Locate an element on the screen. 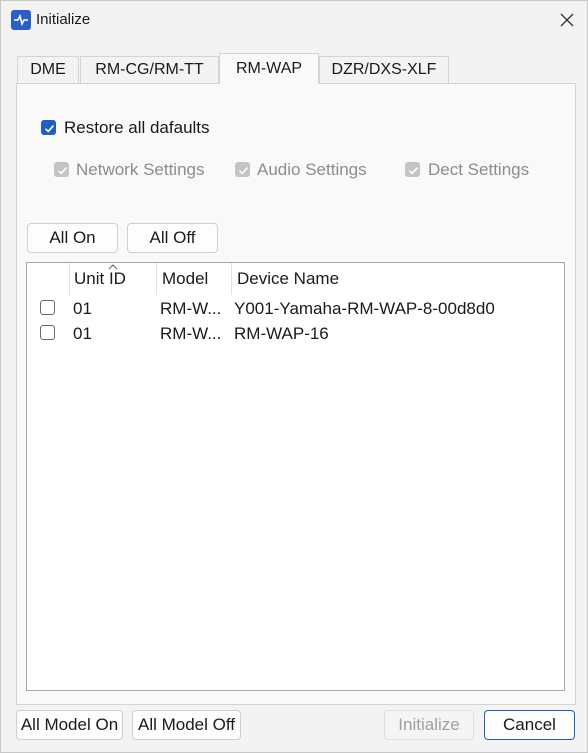  restore-all-checkbox is located at coordinates (48, 127).